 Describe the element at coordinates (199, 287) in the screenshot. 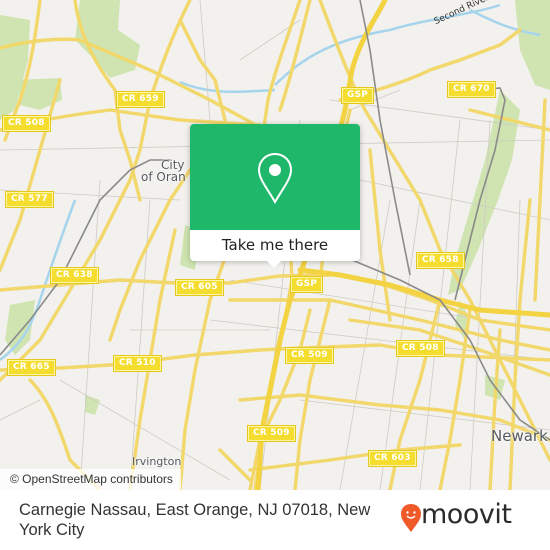

I see `road-shield-cr-605: CR 605` at that location.